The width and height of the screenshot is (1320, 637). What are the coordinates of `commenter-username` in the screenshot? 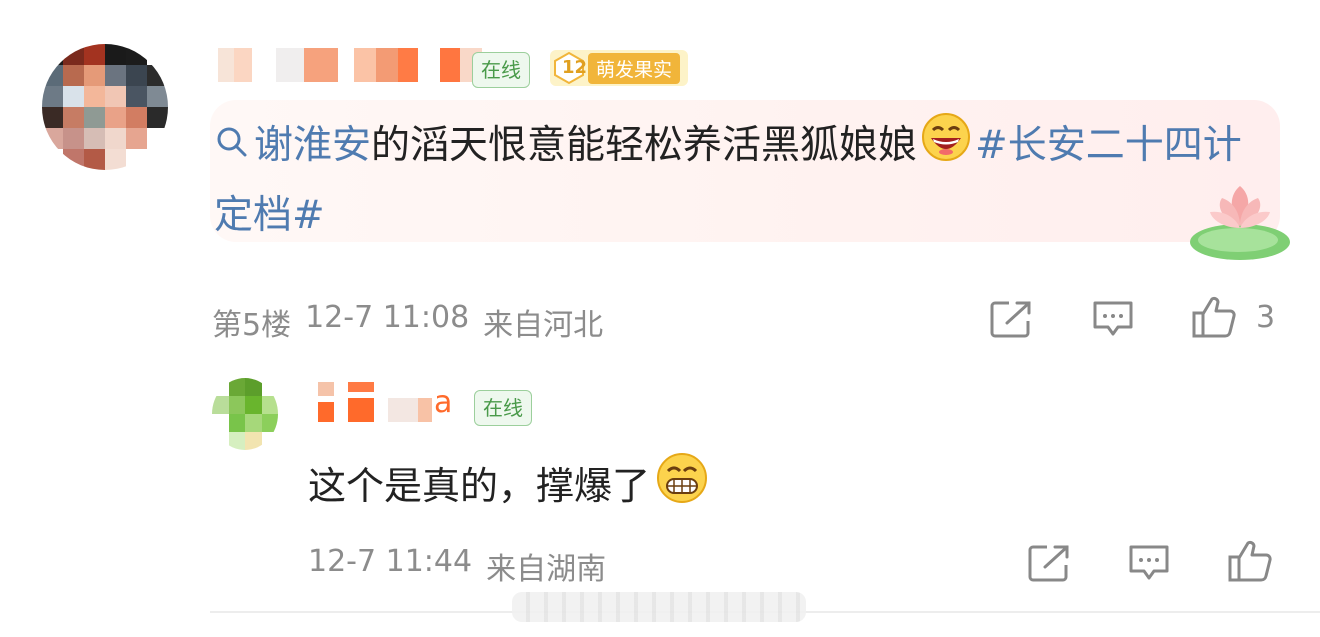 It's located at (355, 65).